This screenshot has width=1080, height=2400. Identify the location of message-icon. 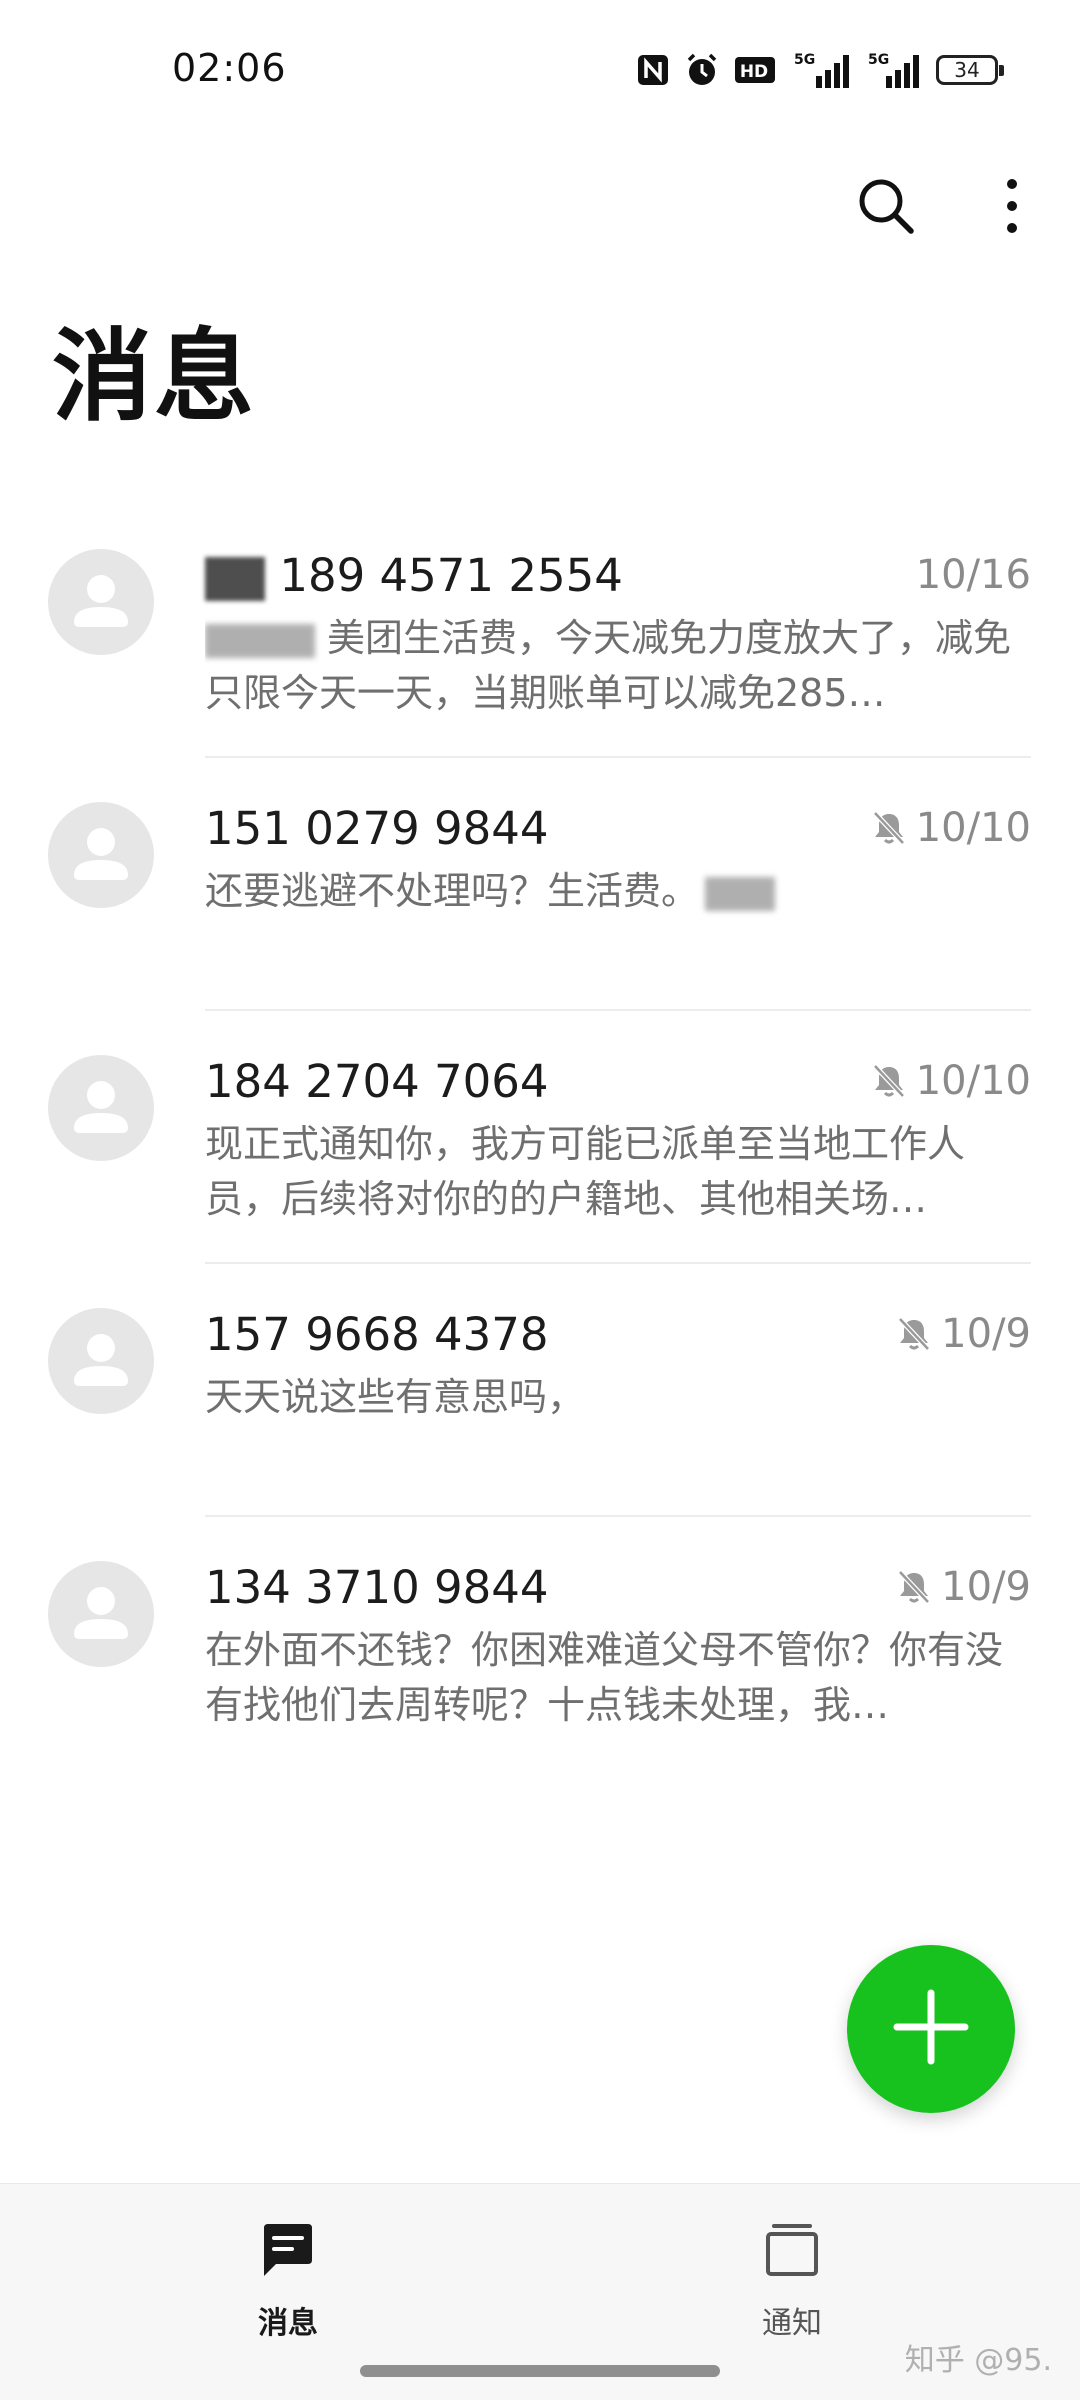
(288, 2252).